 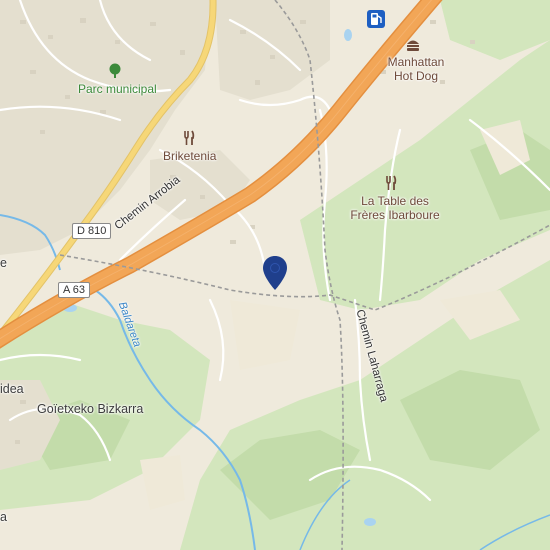 What do you see at coordinates (115, 71) in the screenshot?
I see `tree-icon` at bounding box center [115, 71].